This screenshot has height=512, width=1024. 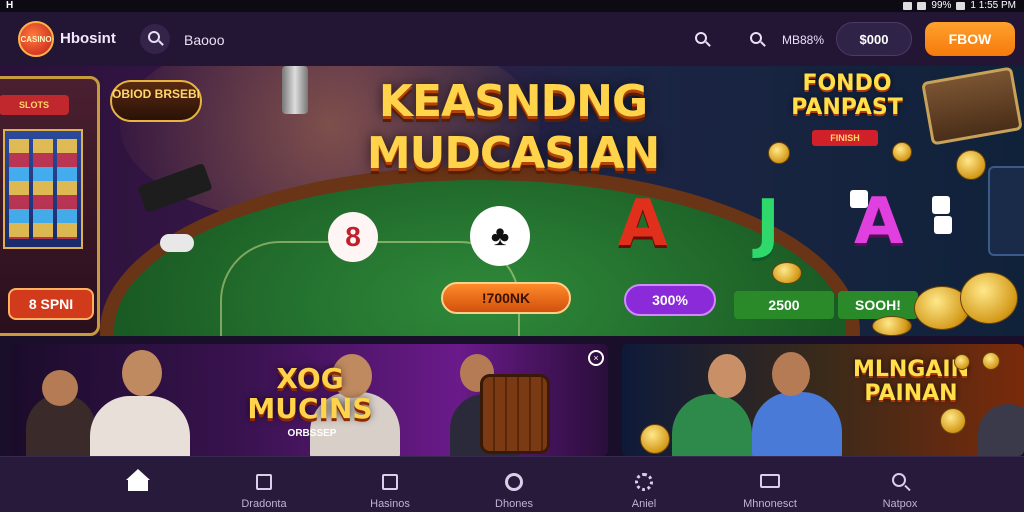 I want to click on slot-box-icon, so click(x=390, y=482).